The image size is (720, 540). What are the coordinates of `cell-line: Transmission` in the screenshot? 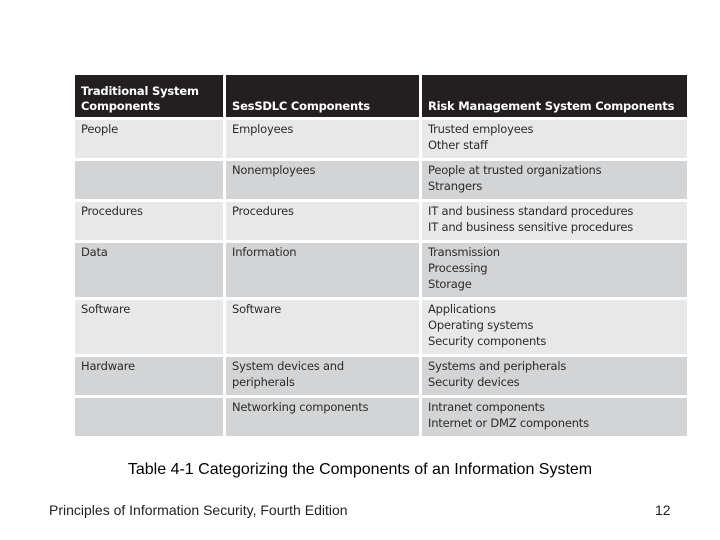 It's located at (464, 252).